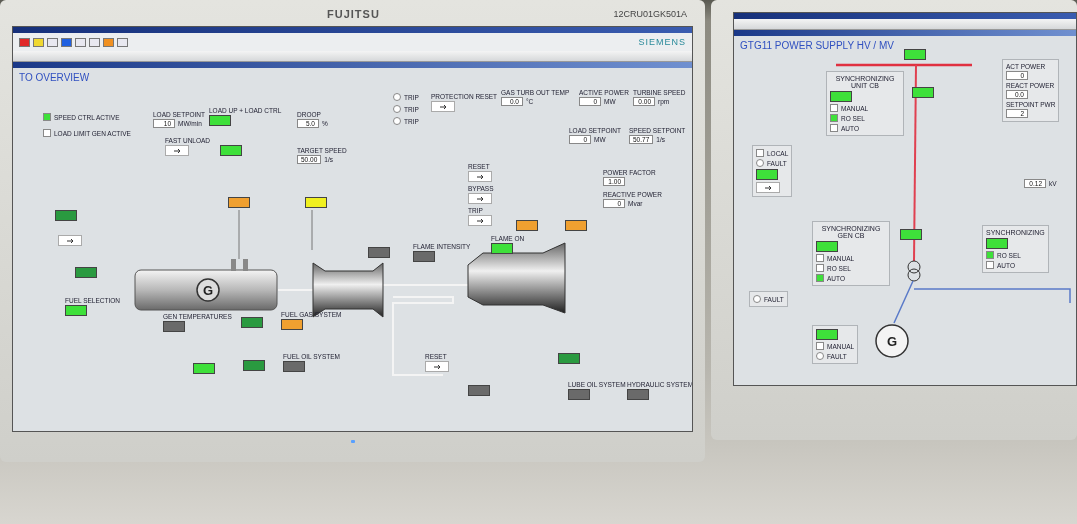  Describe the element at coordinates (352, 441) in the screenshot. I see `power-led` at that location.